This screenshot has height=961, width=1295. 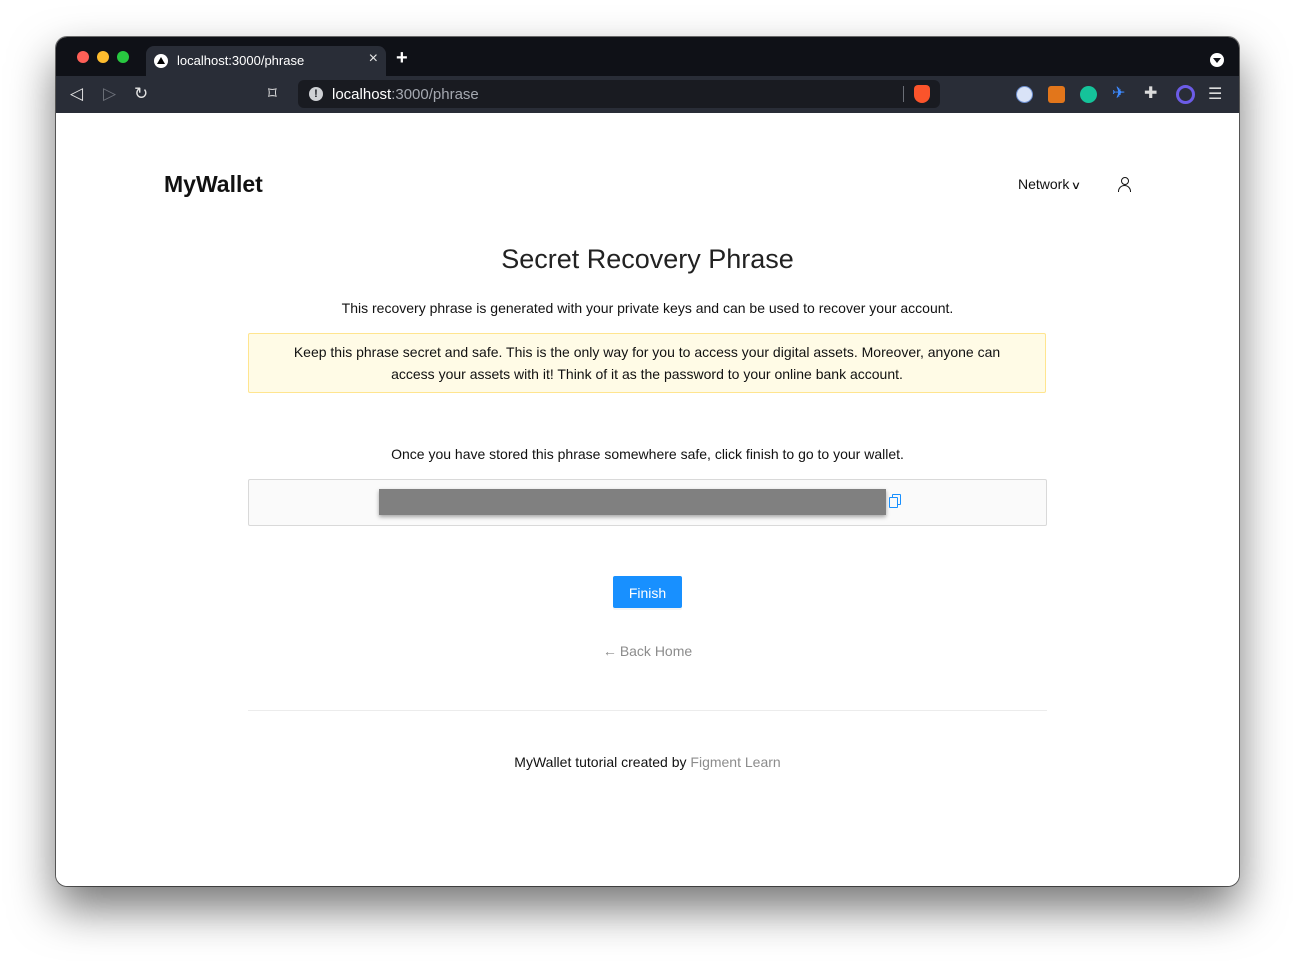 What do you see at coordinates (735, 762) in the screenshot?
I see `figment-learn-link: Figment Learn` at bounding box center [735, 762].